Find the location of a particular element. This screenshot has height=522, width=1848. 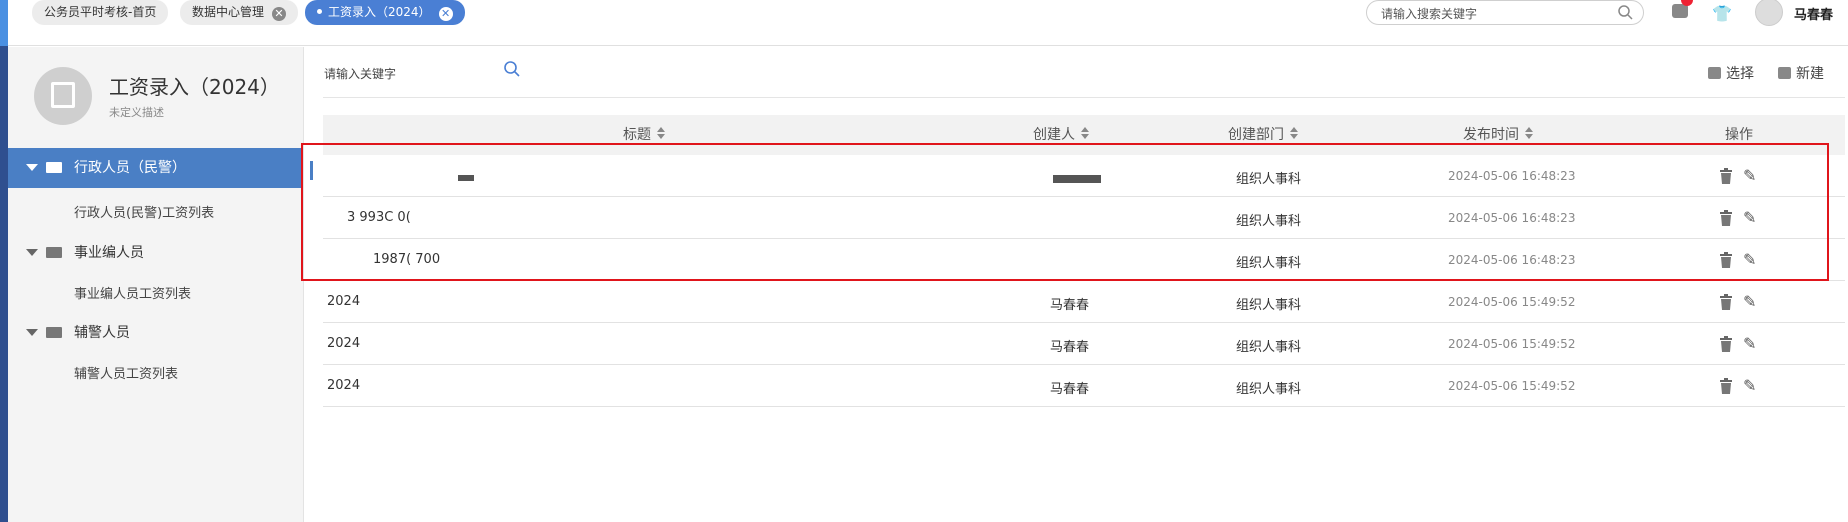

active-dot-icon is located at coordinates (319, 11).